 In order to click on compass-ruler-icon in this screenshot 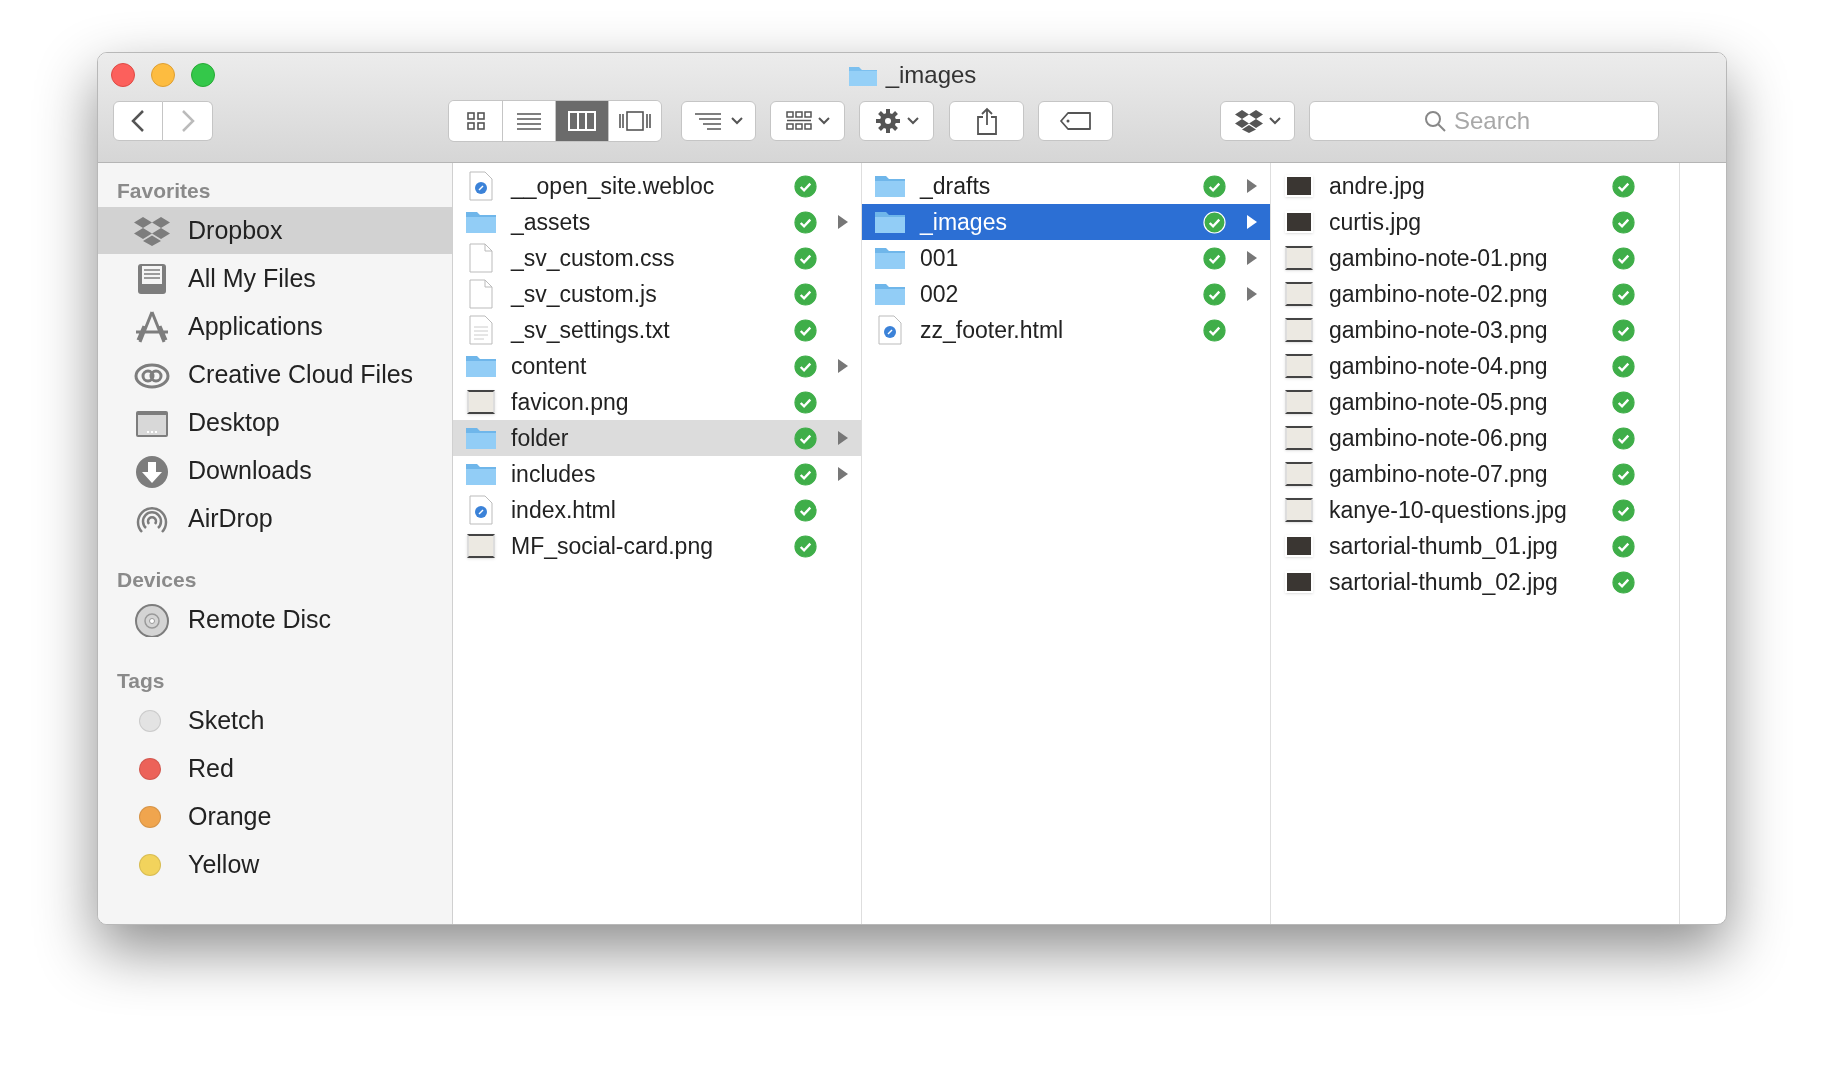, I will do `click(152, 326)`.